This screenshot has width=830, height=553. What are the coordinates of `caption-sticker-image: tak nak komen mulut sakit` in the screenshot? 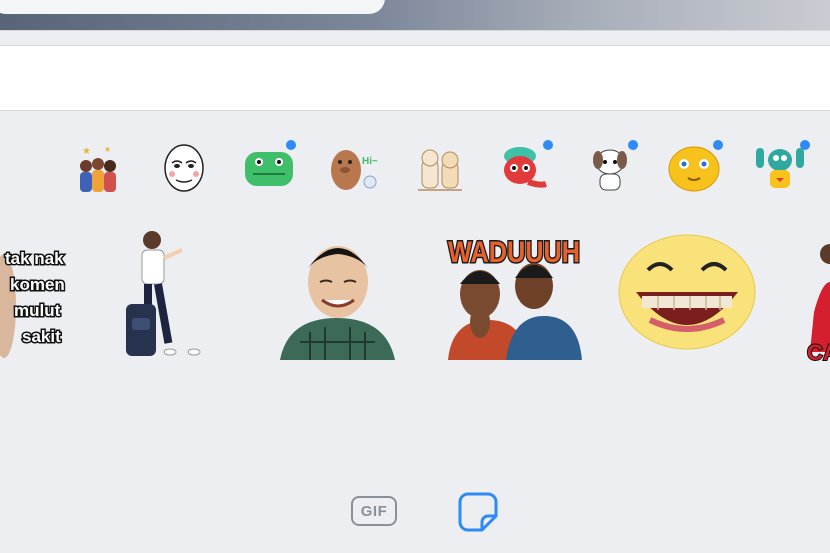 It's located at (33, 303).